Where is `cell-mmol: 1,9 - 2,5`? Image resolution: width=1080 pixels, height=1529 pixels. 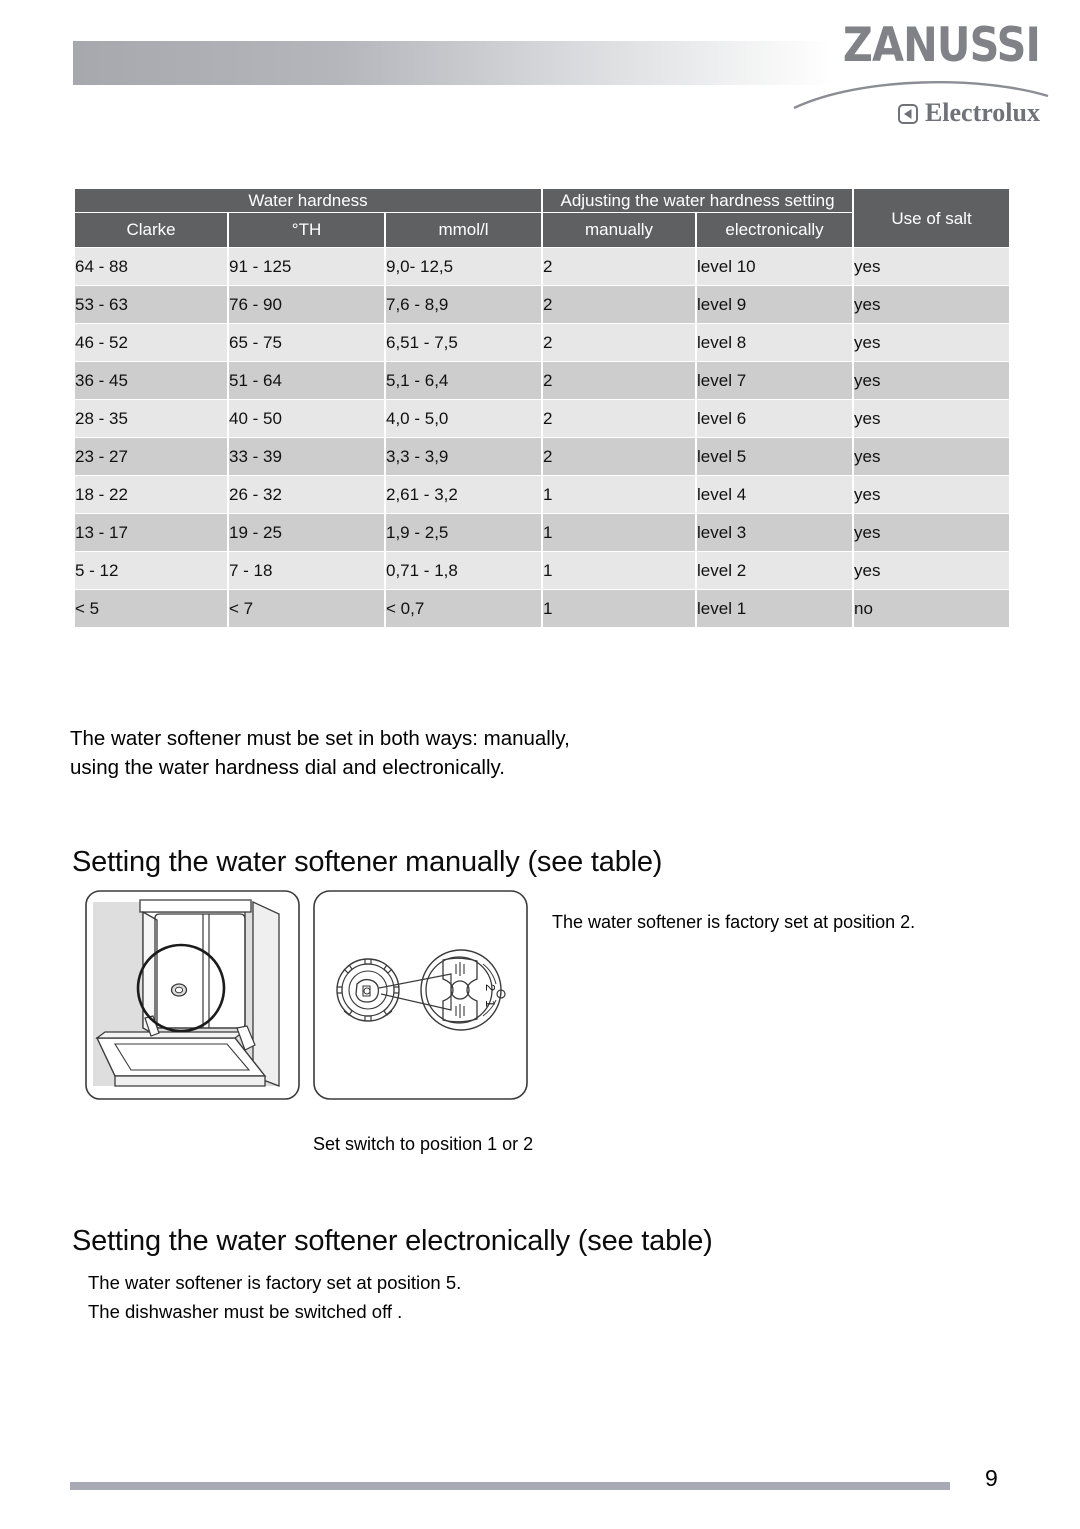
cell-mmol: 1,9 - 2,5 is located at coordinates (464, 533).